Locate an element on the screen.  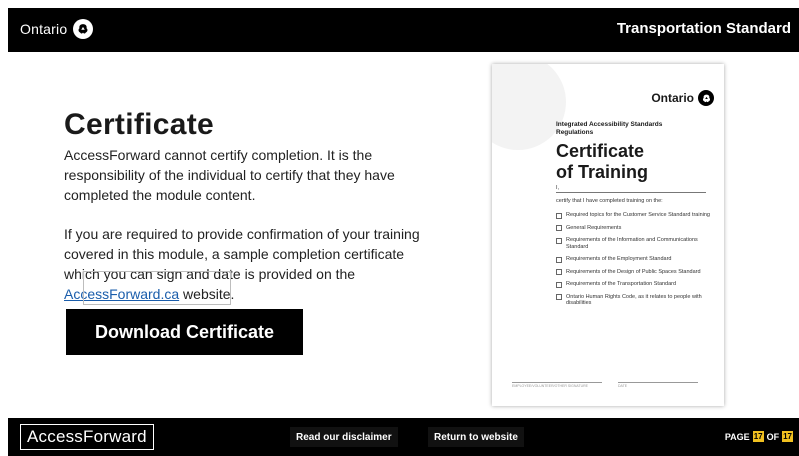
signature-line is located at coordinates (557, 382).